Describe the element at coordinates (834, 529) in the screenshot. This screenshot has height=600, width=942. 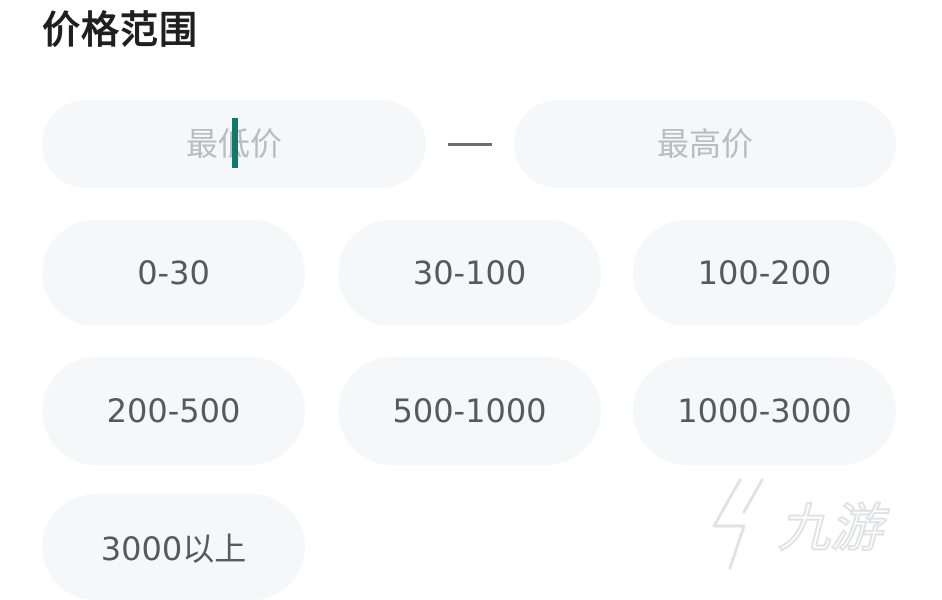
I see `watermark-text: 九游` at that location.